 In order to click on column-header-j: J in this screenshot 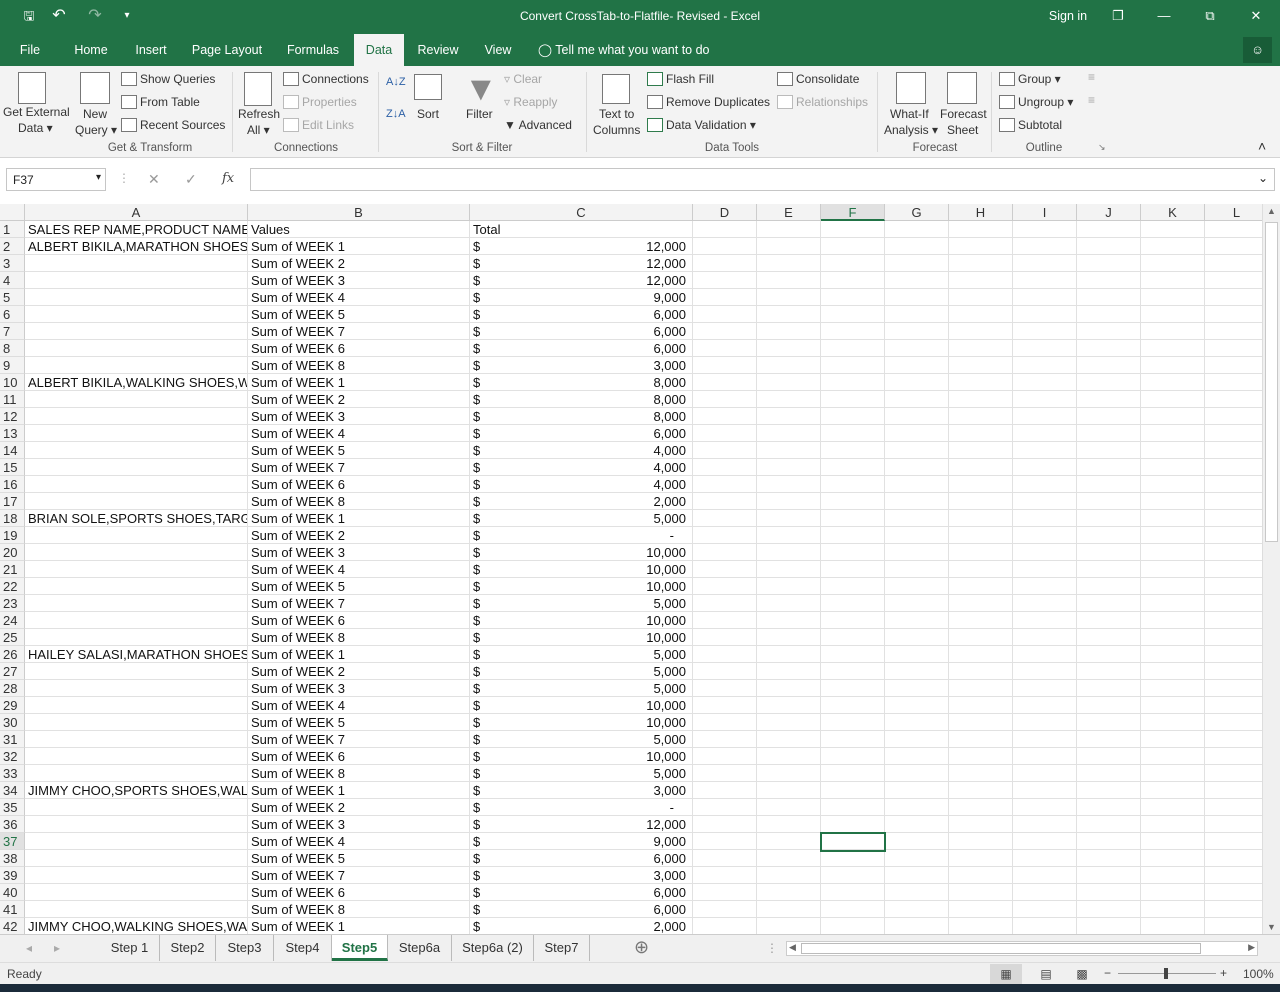, I will do `click(1109, 212)`.